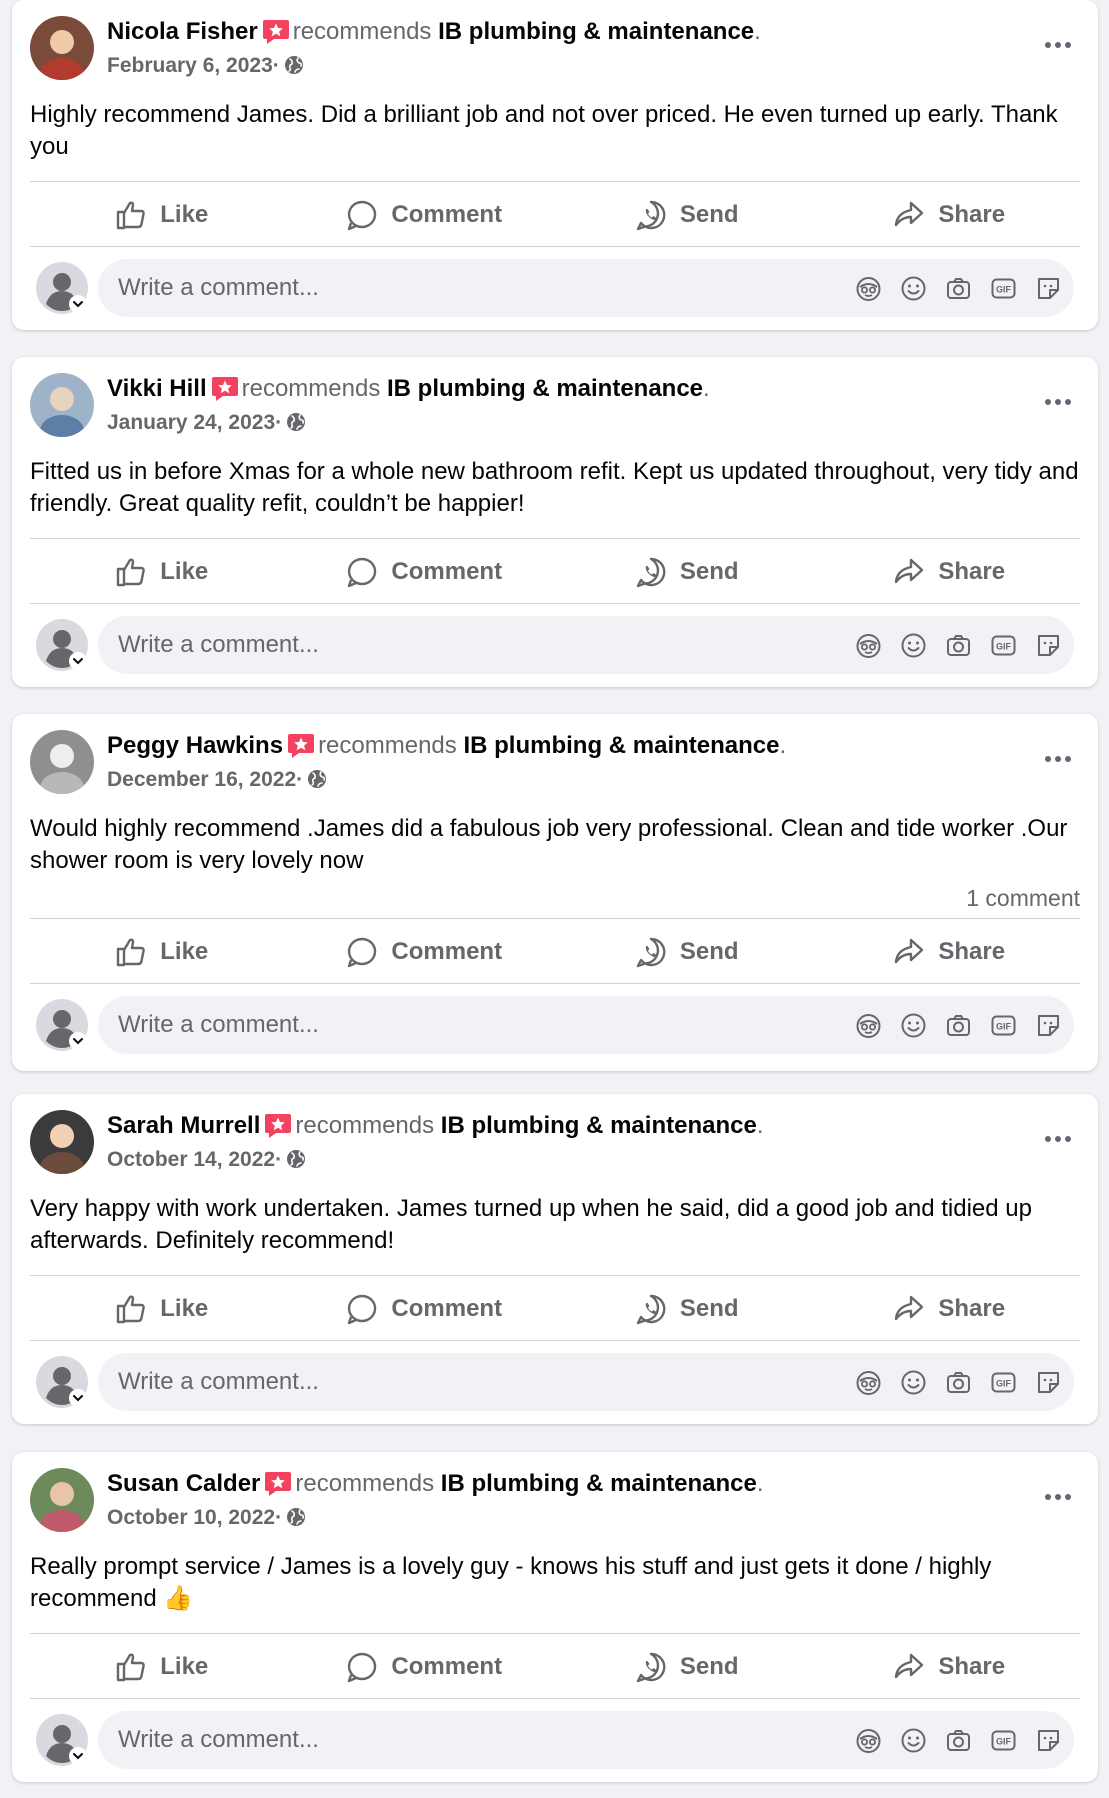 The height and width of the screenshot is (1798, 1109). What do you see at coordinates (311, 388) in the screenshot?
I see `recommends-verb: recommends` at bounding box center [311, 388].